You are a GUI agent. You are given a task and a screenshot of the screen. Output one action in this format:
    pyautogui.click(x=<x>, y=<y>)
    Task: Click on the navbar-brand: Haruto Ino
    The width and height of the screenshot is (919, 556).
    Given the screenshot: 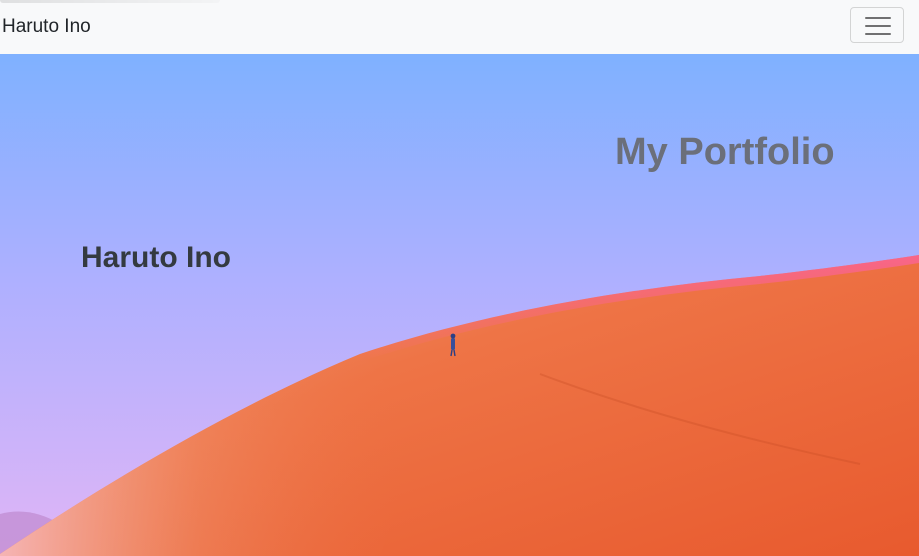 What is the action you would take?
    pyautogui.click(x=46, y=27)
    